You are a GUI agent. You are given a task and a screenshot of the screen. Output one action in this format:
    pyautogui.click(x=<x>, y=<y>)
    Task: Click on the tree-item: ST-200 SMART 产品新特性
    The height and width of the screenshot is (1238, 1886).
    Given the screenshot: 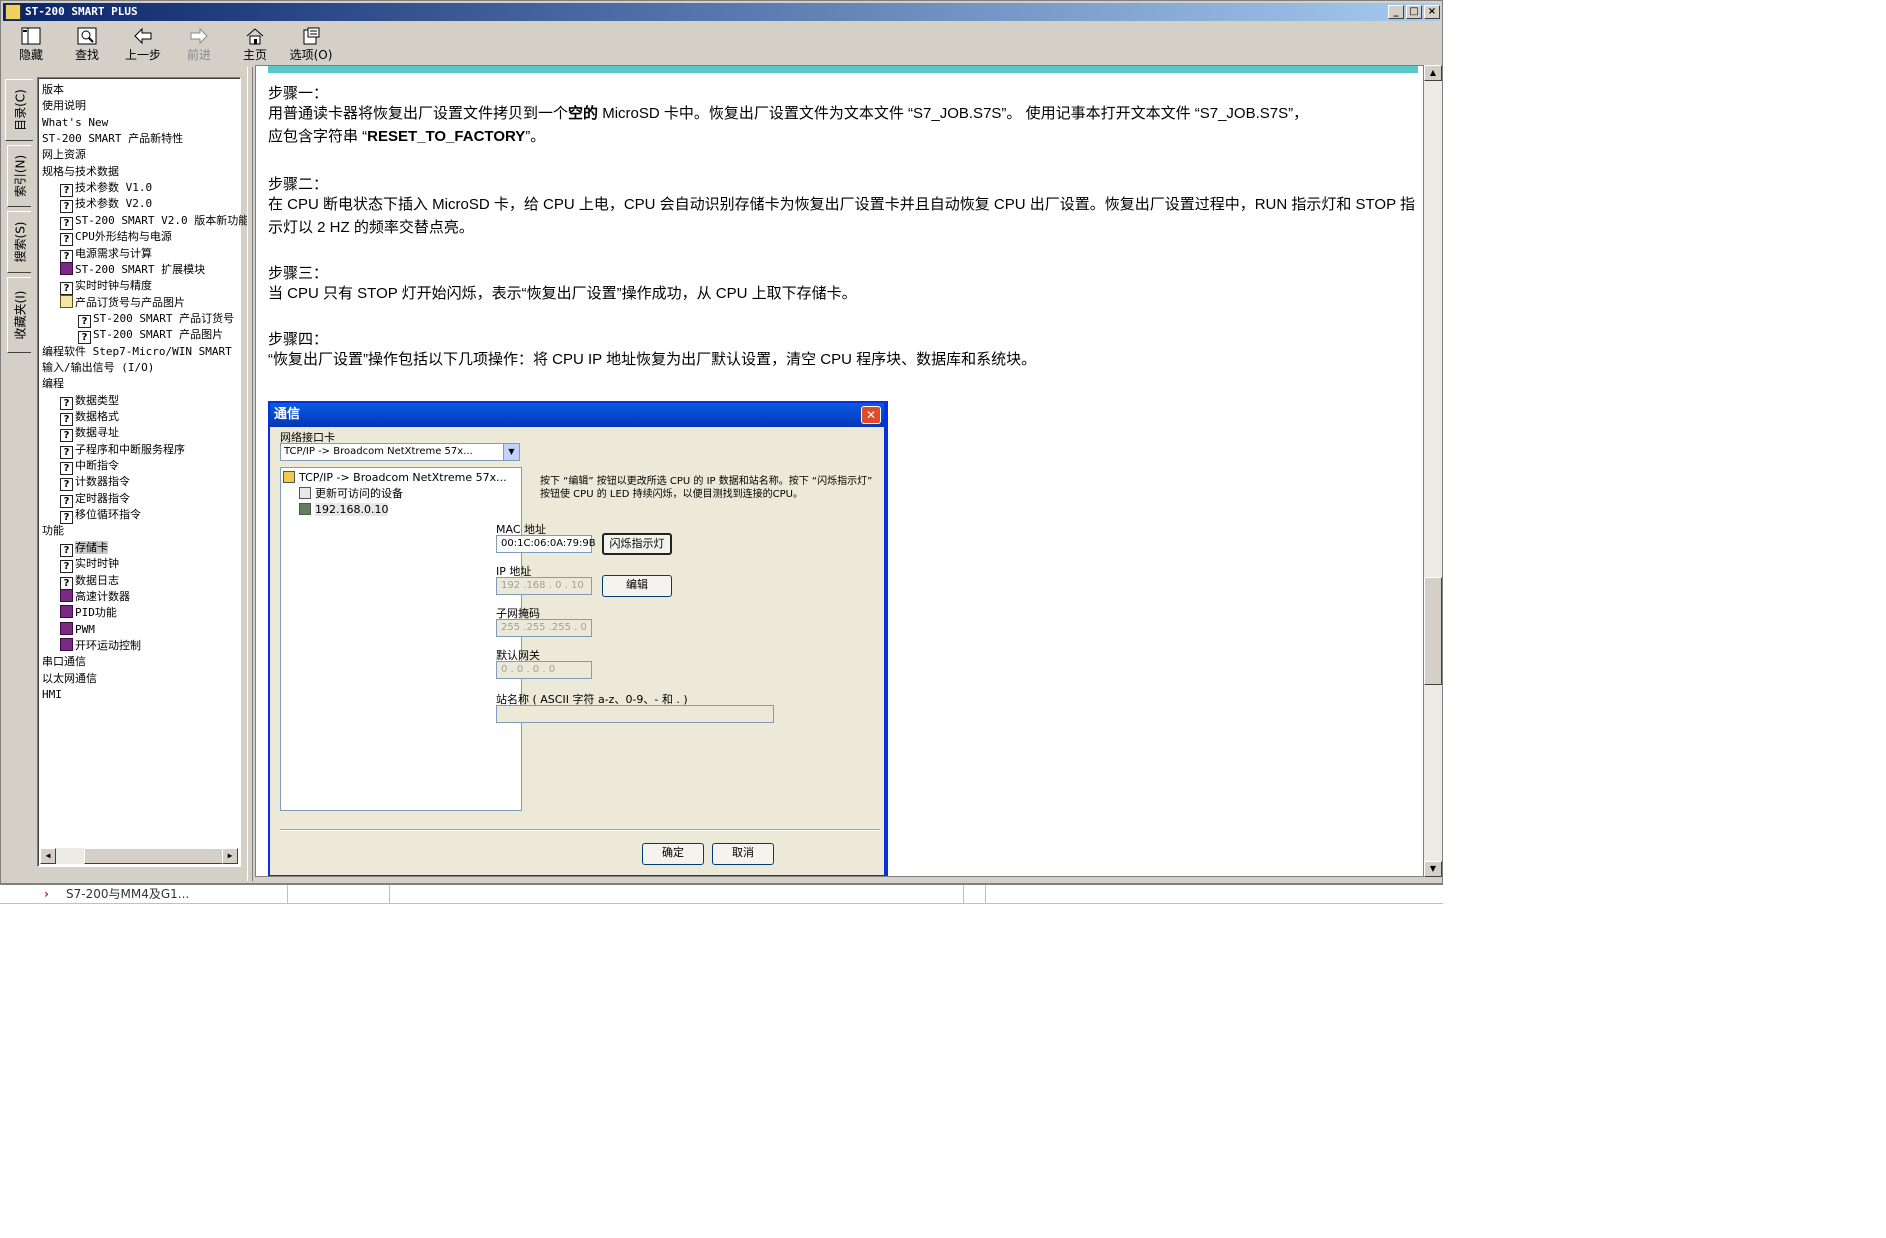 What is the action you would take?
    pyautogui.click(x=112, y=139)
    